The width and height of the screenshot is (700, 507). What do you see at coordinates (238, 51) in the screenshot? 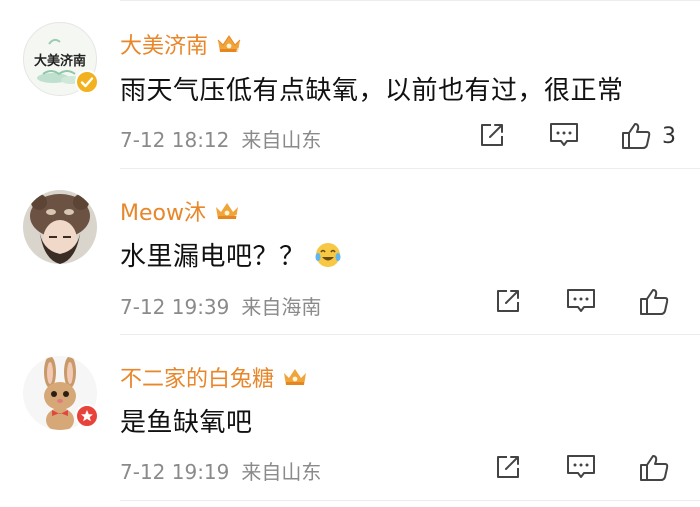
I see `svg-text: 6` at bounding box center [238, 51].